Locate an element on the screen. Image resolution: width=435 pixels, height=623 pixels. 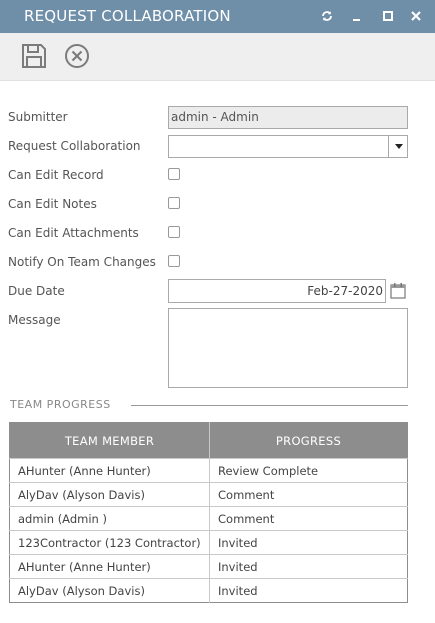
submitter-field: admin - Admin is located at coordinates (288, 117).